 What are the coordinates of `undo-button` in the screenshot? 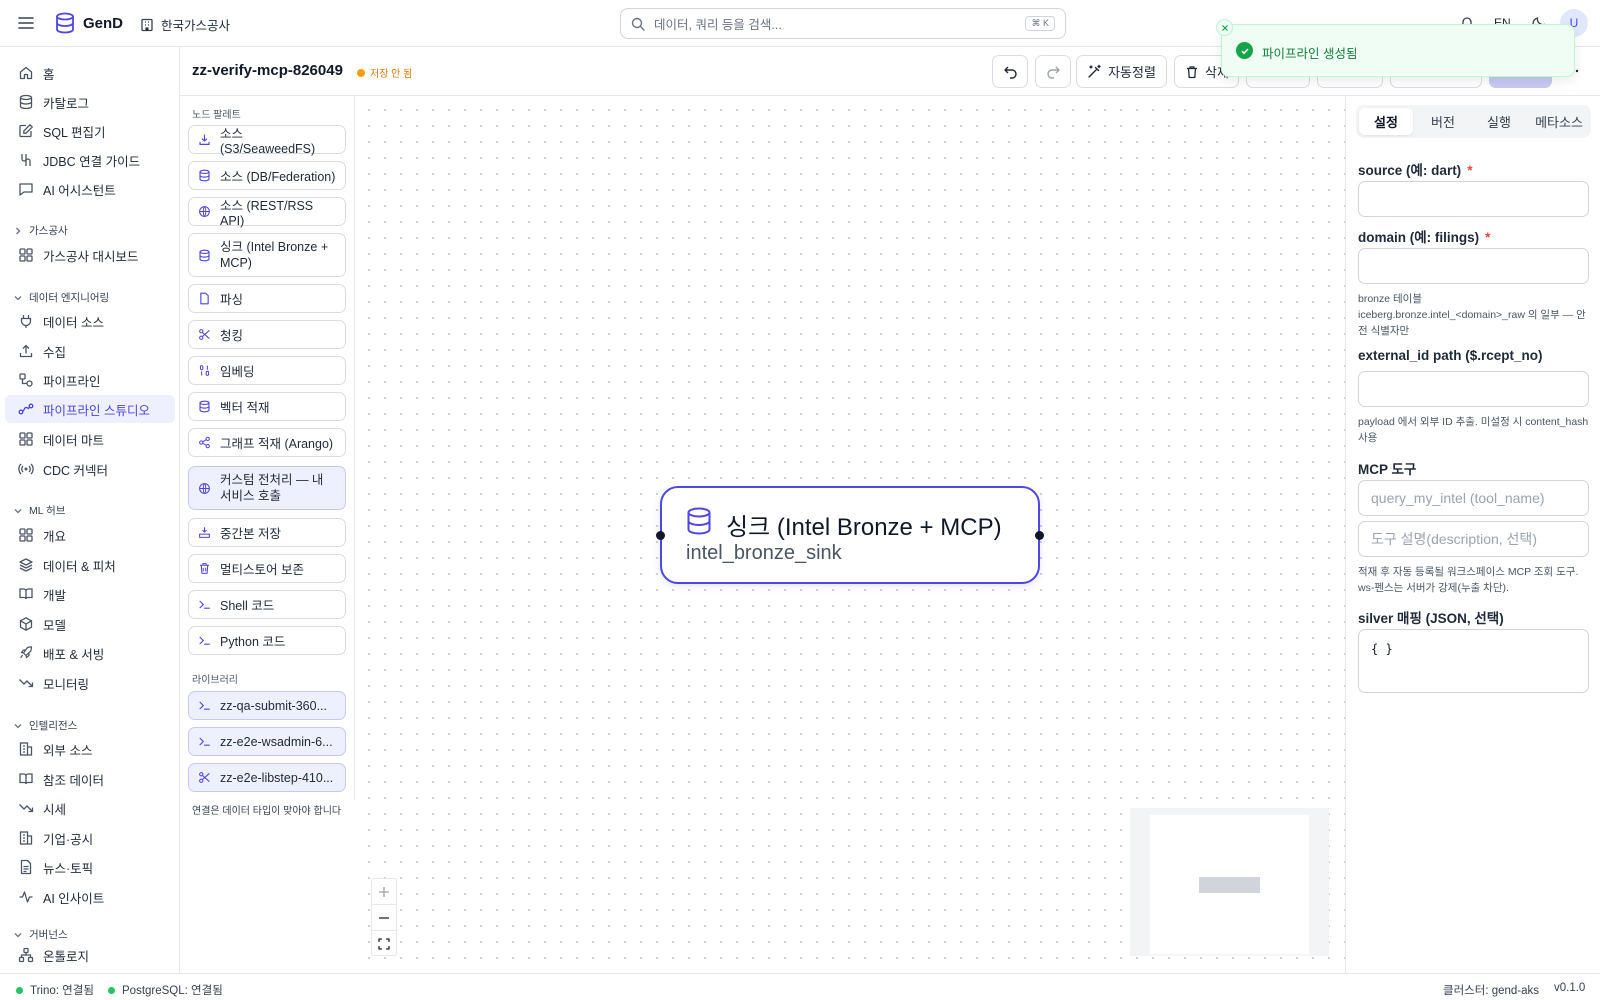 It's located at (1010, 71).